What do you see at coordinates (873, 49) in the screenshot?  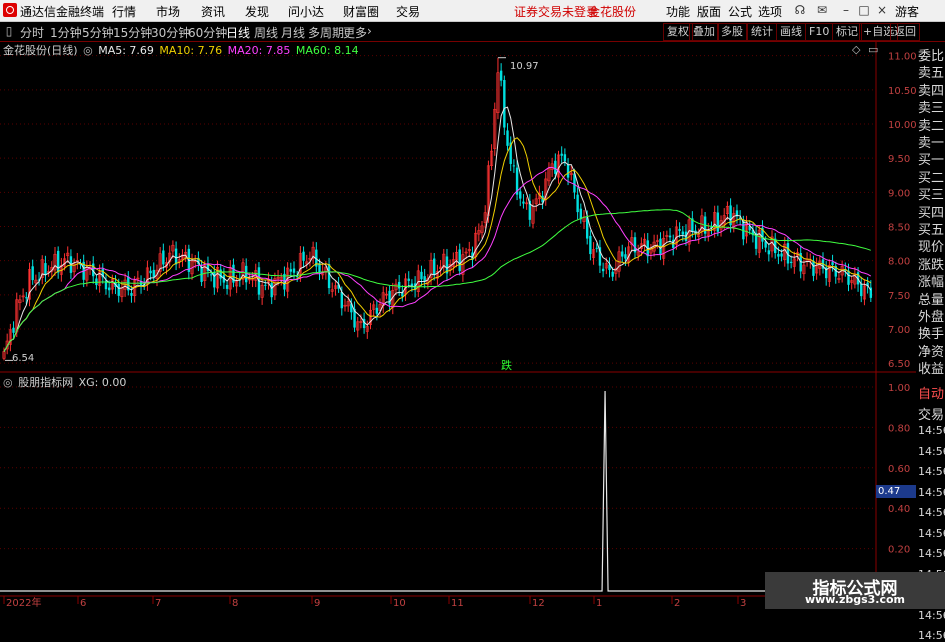 I see `collapse-icon: ▭` at bounding box center [873, 49].